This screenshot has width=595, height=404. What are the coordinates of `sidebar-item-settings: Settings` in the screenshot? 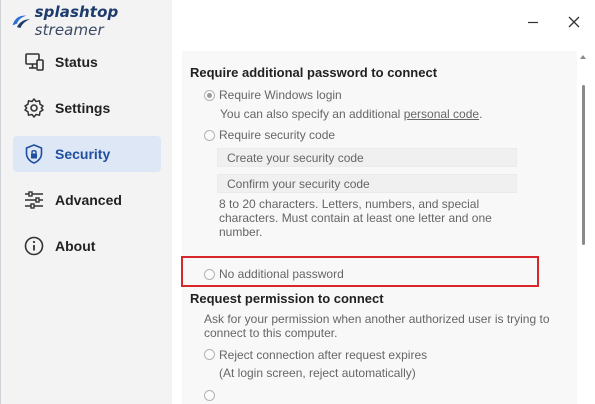 It's located at (87, 108).